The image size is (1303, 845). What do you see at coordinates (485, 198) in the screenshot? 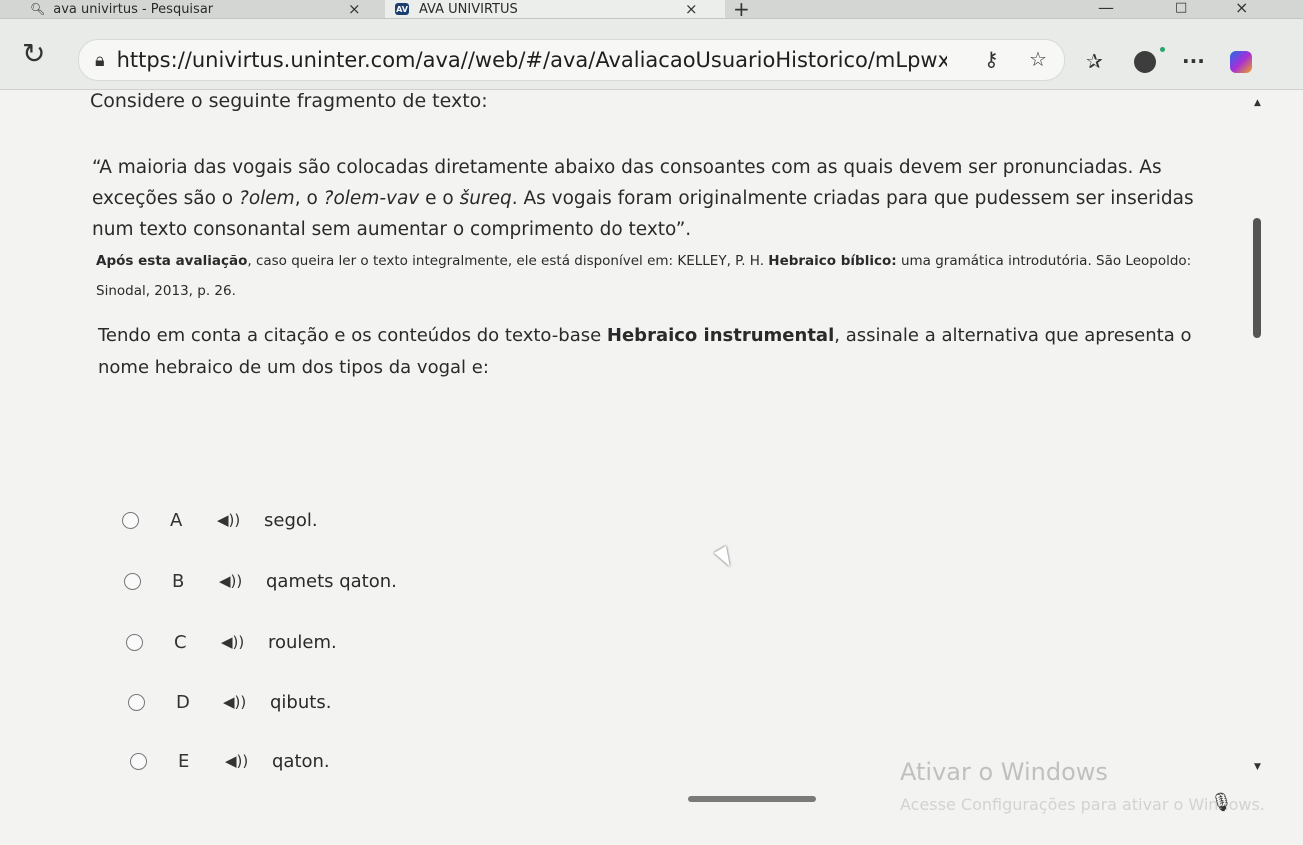
I see `quote-term: šureq` at bounding box center [485, 198].